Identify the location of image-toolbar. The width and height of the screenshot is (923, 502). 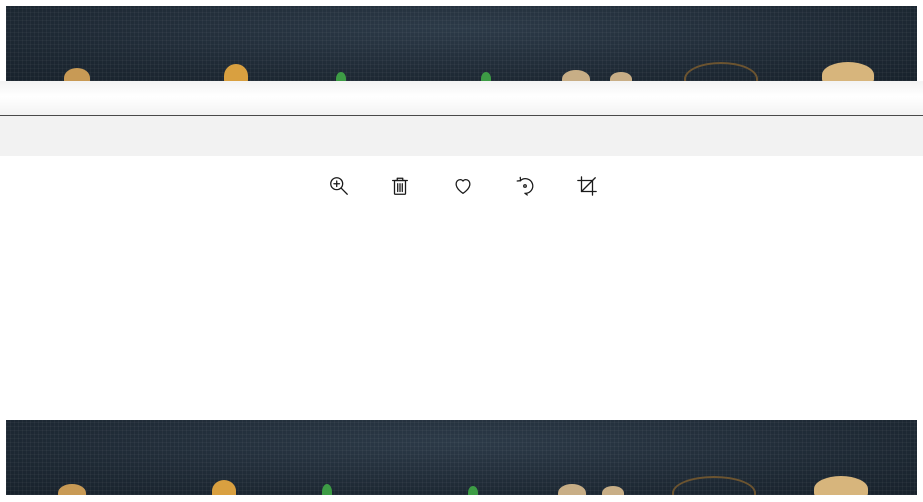
(461, 186).